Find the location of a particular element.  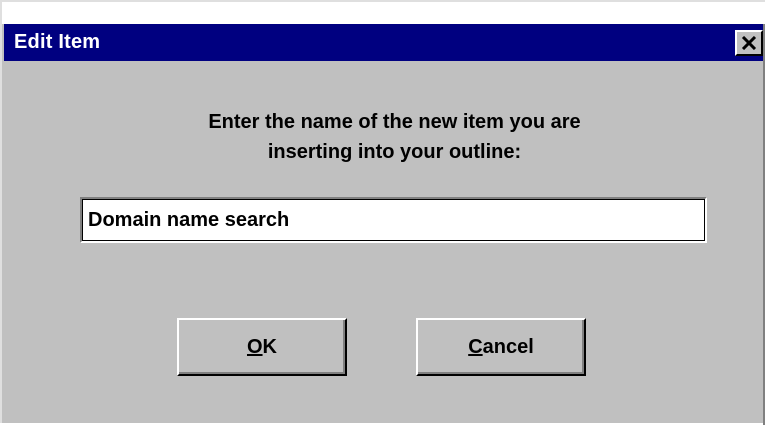

ok-label-rest: K is located at coordinates (269, 346).